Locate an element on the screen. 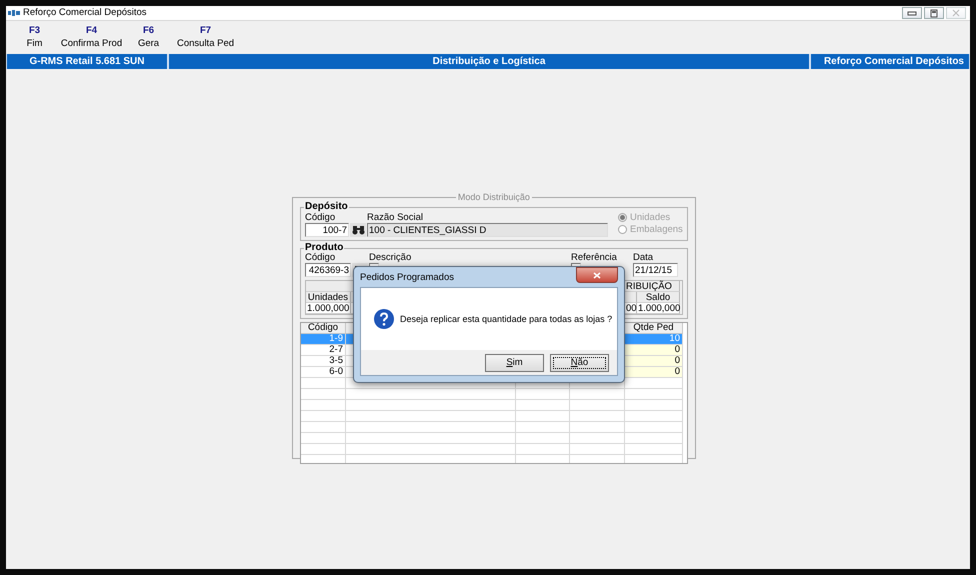 The height and width of the screenshot is (575, 976). restore-button is located at coordinates (934, 13).